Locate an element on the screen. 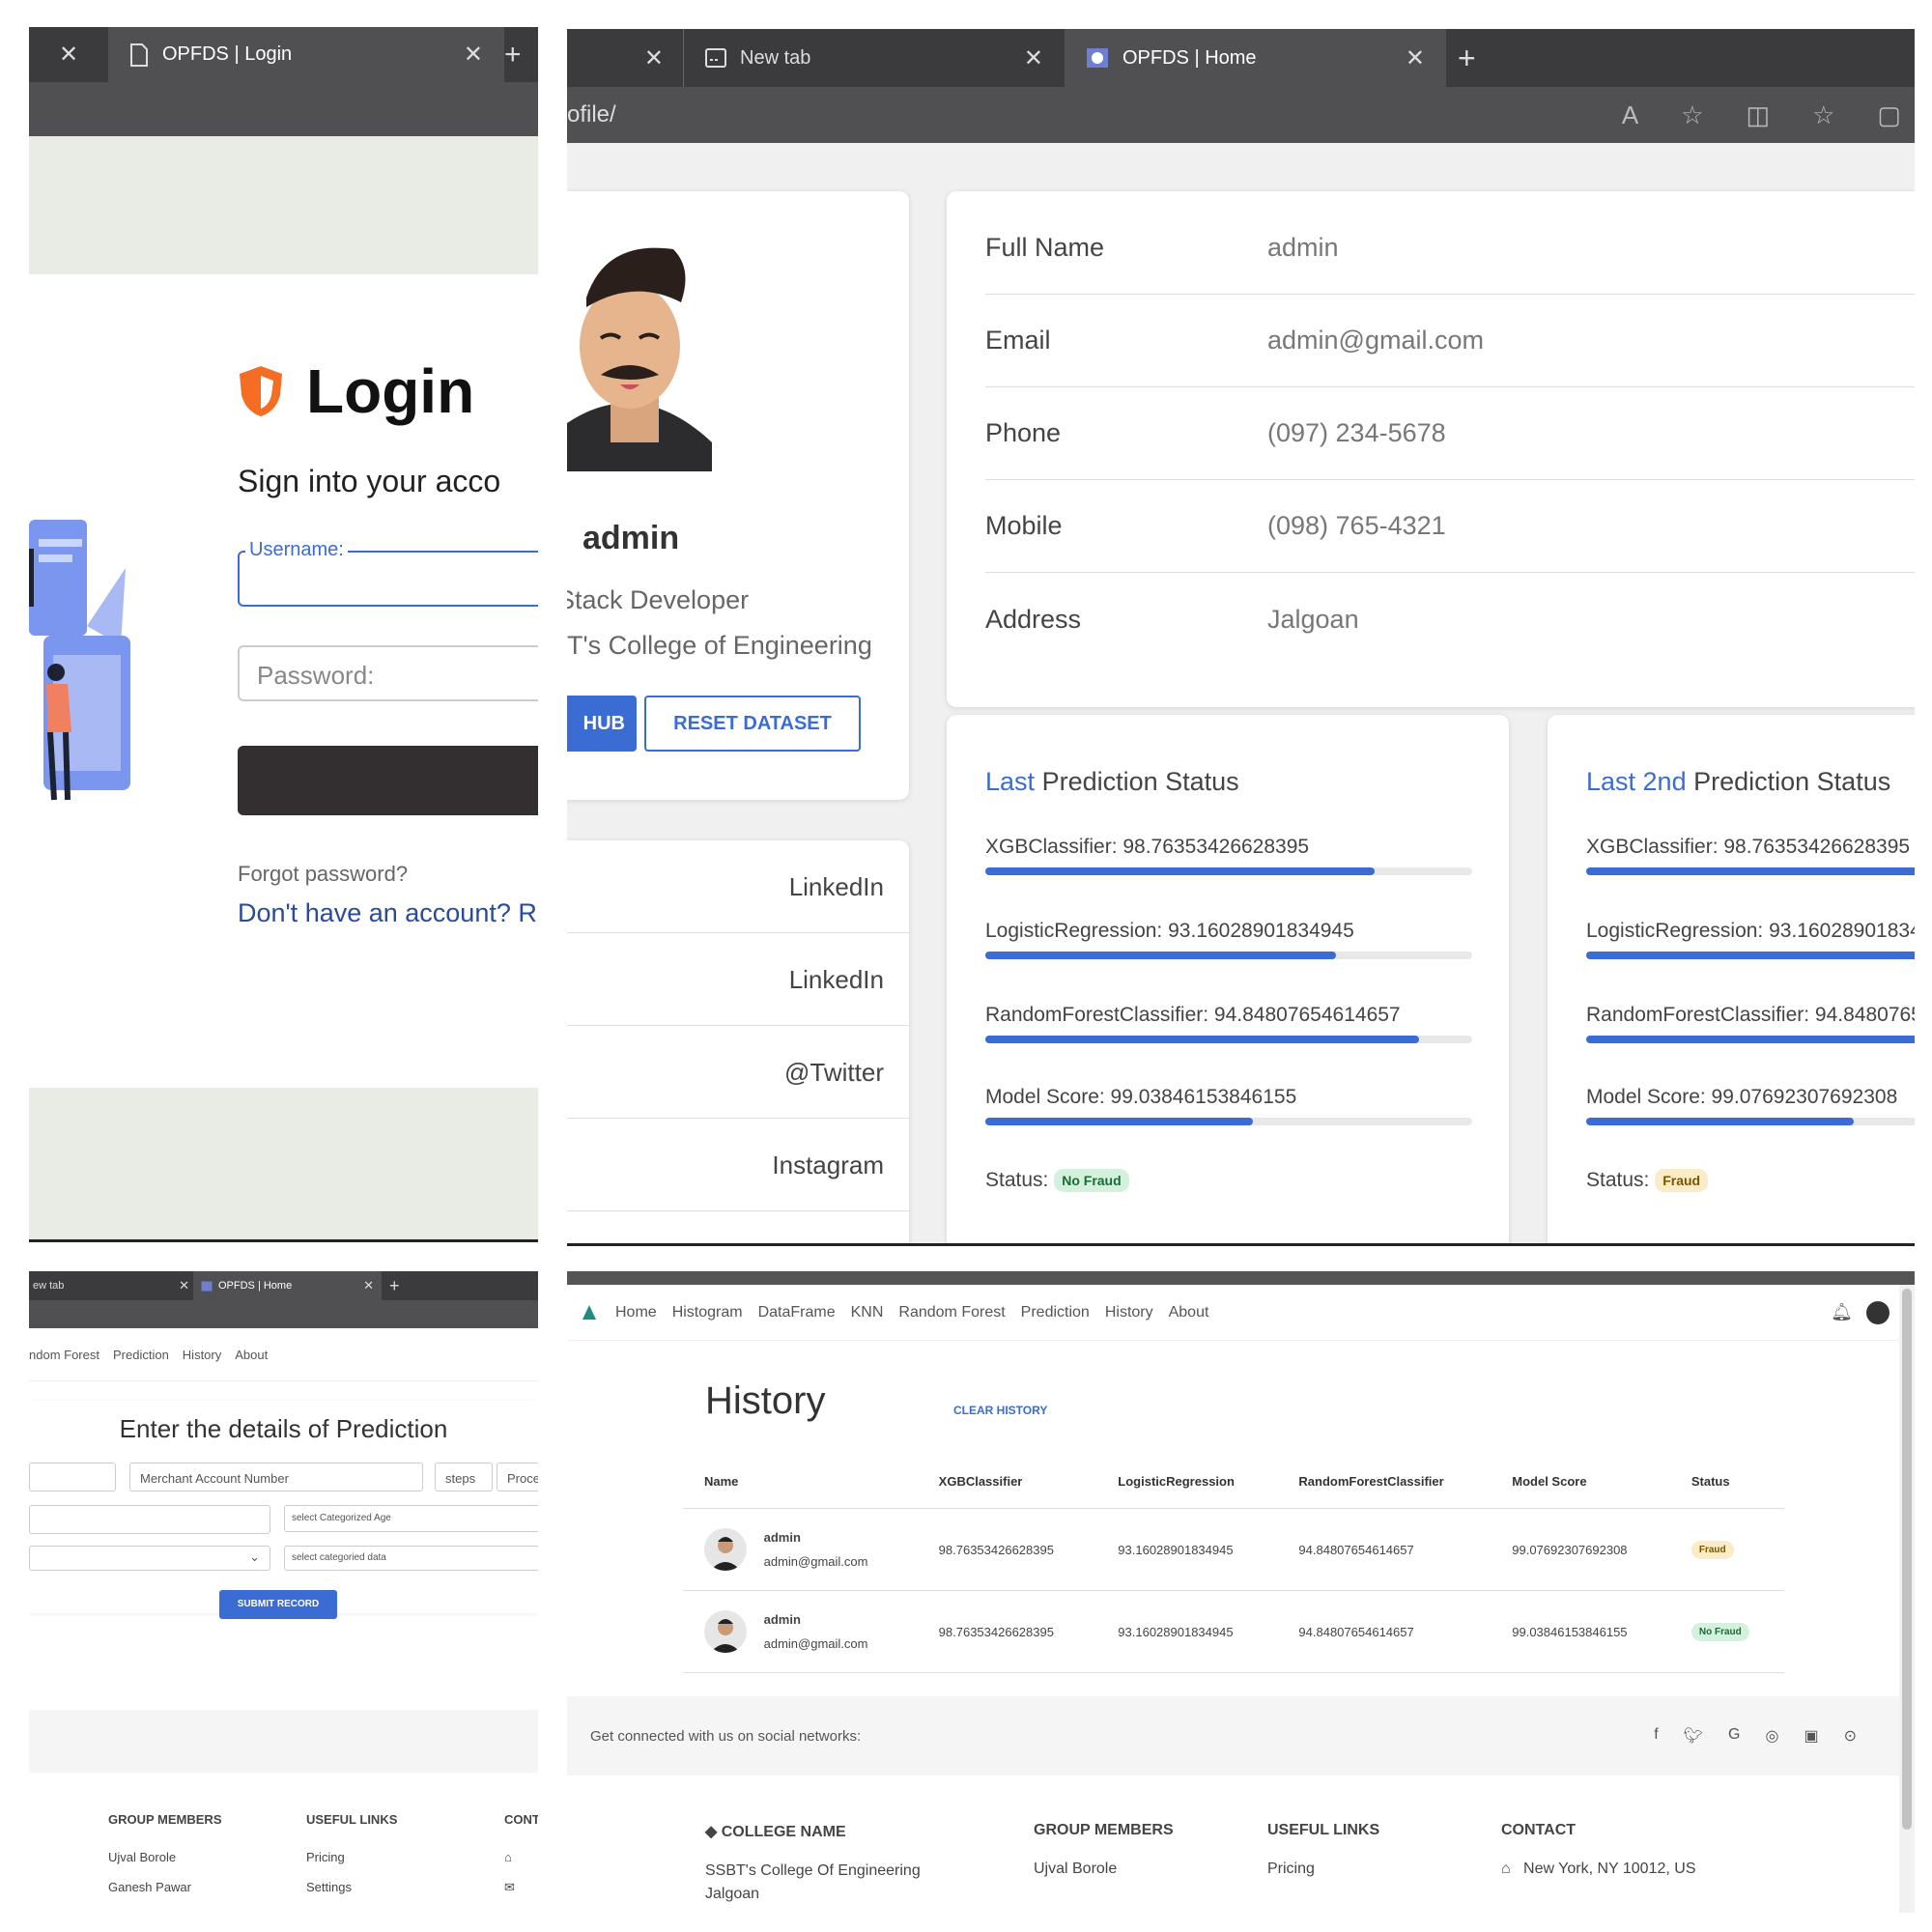 The width and height of the screenshot is (1932, 1932). github-icon: ⊙ is located at coordinates (1850, 1736).